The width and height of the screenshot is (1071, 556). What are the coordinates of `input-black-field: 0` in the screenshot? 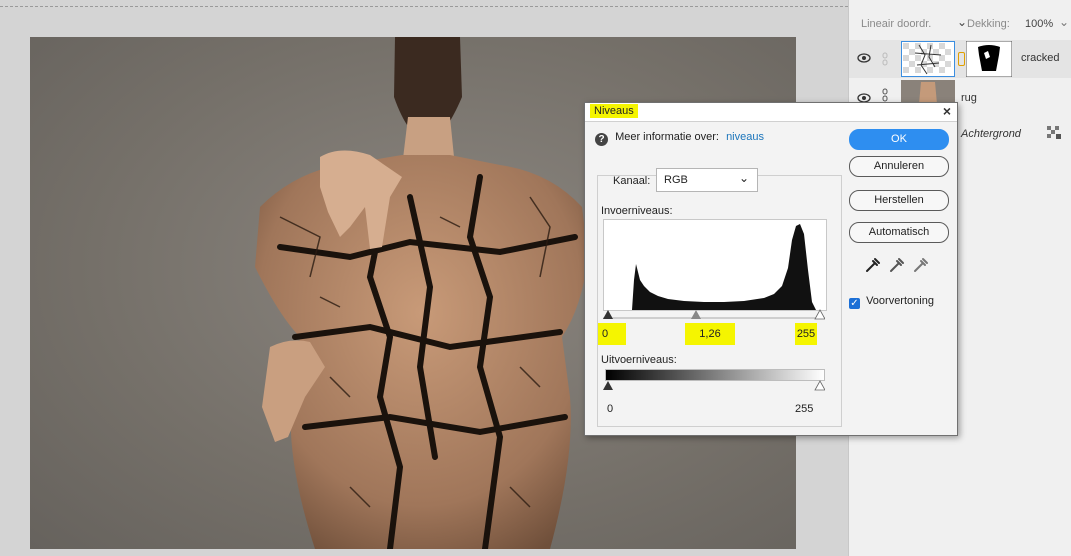 It's located at (612, 334).